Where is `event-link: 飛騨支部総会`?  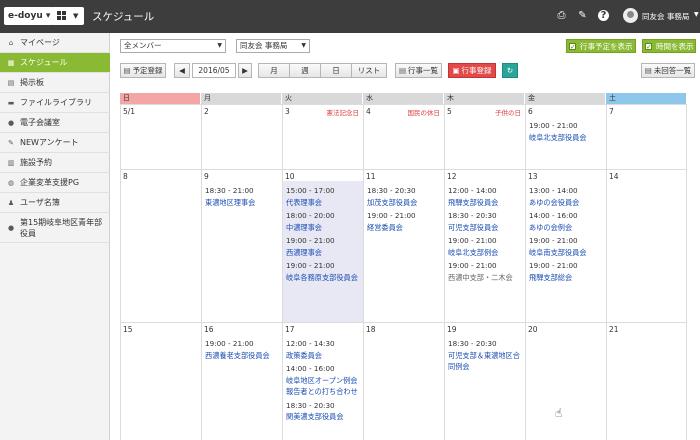 event-link: 飛騨支部総会 is located at coordinates (567, 278).